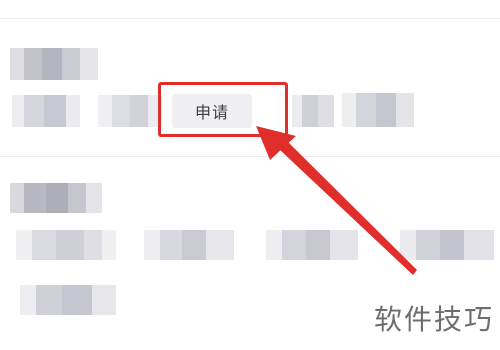 The image size is (500, 350). I want to click on arrow-shaft, so click(348, 208).